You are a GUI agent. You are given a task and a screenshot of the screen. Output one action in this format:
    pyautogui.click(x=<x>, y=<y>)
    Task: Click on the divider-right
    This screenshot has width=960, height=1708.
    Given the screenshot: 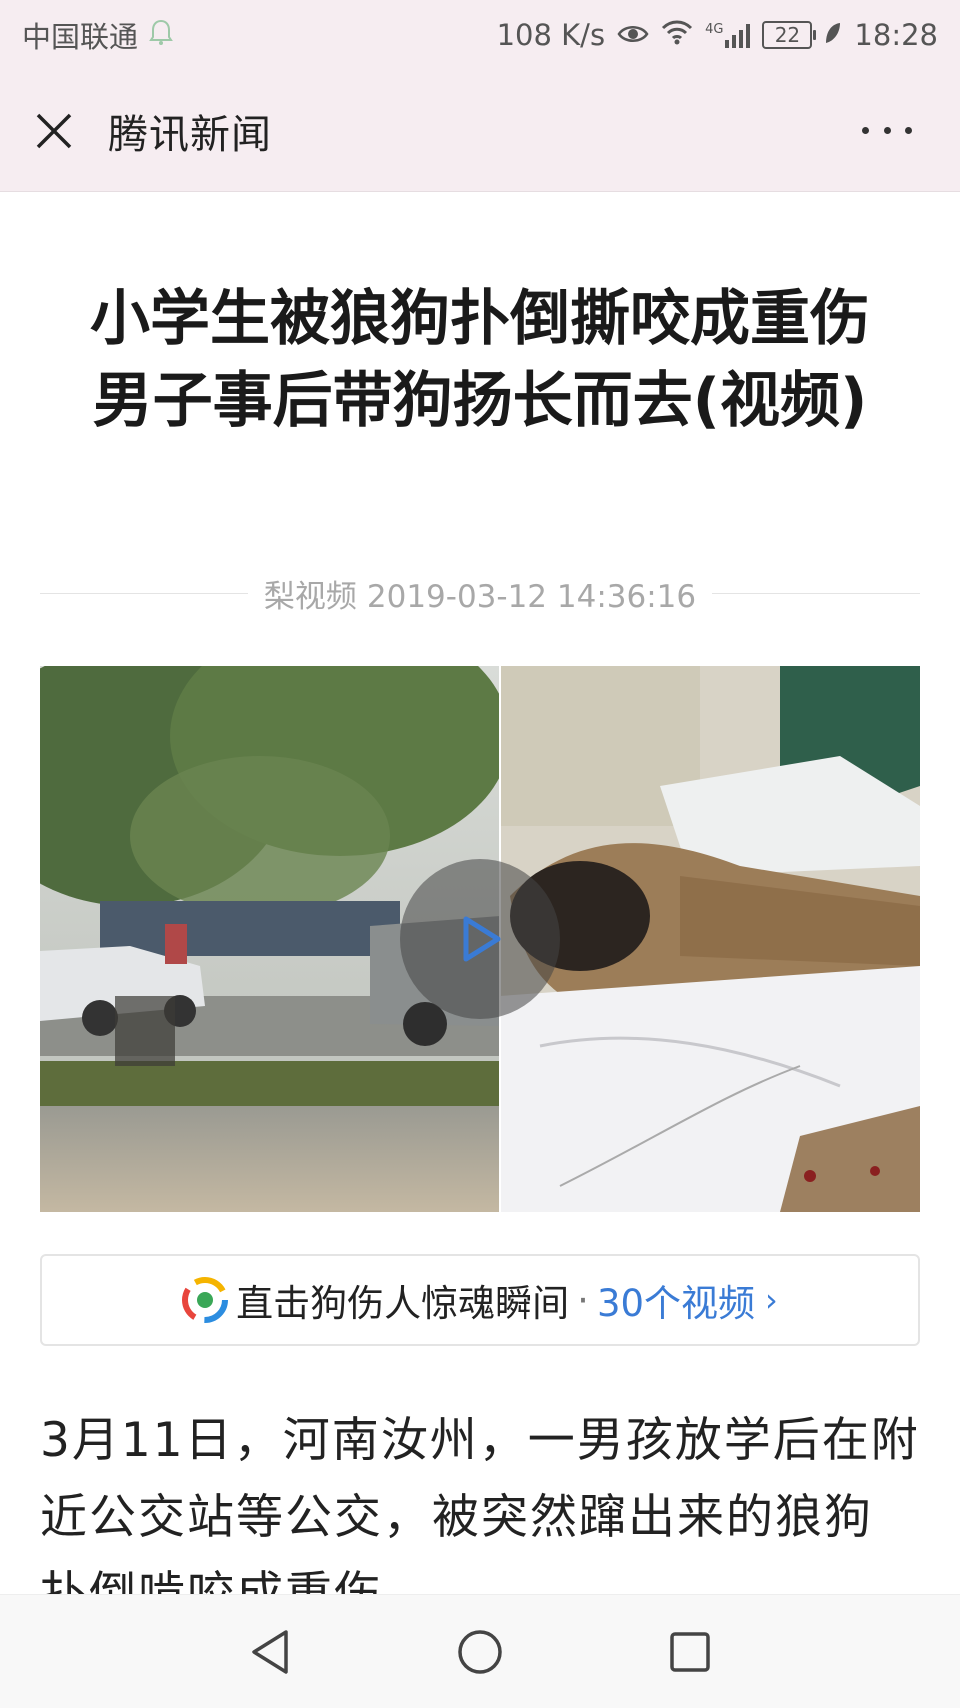 What is the action you would take?
    pyautogui.click(x=816, y=593)
    